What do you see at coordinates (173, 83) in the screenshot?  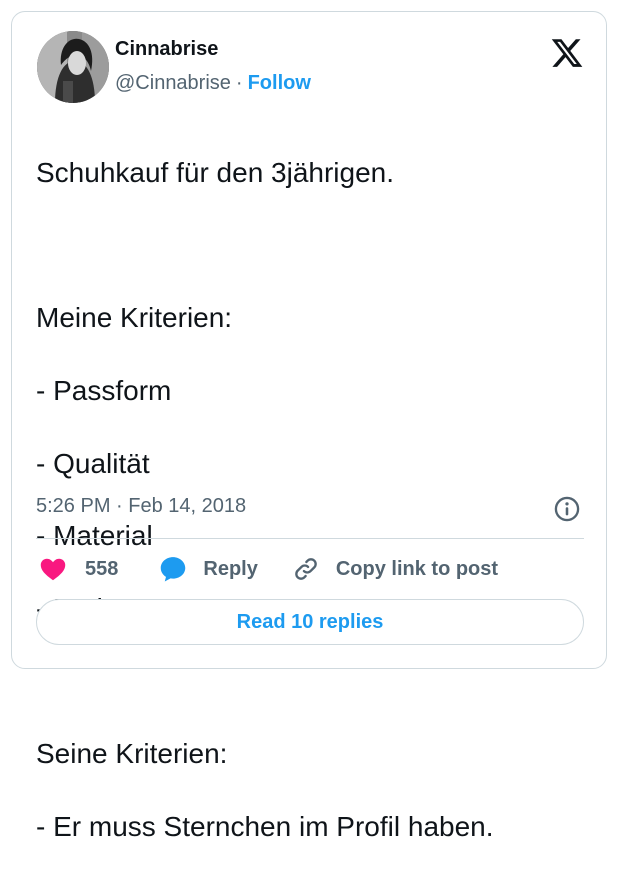 I see `author-handle: @Cinnabrise` at bounding box center [173, 83].